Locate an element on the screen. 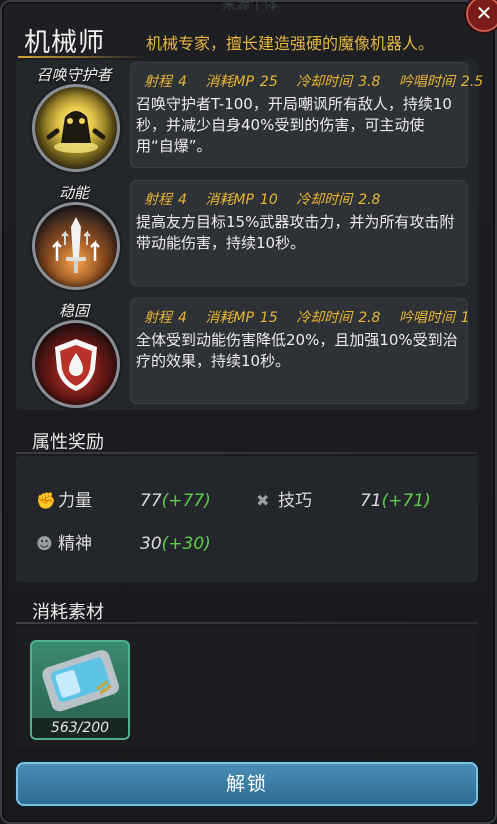 Image resolution: width=497 pixels, height=824 pixels. attribute-bonus: (+77) is located at coordinates (186, 501).